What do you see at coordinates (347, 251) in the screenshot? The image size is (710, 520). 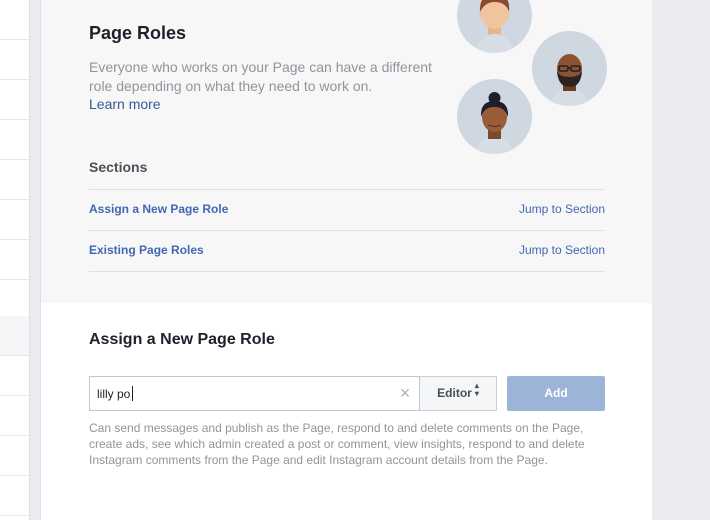 I see `section-row-existing: Existing Page Roles Jump to Section` at bounding box center [347, 251].